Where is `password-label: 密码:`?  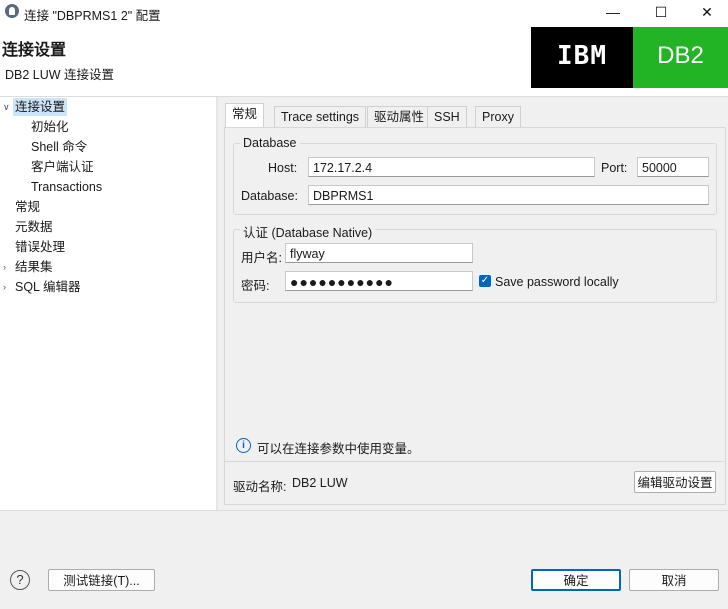
password-label: 密码: is located at coordinates (255, 286).